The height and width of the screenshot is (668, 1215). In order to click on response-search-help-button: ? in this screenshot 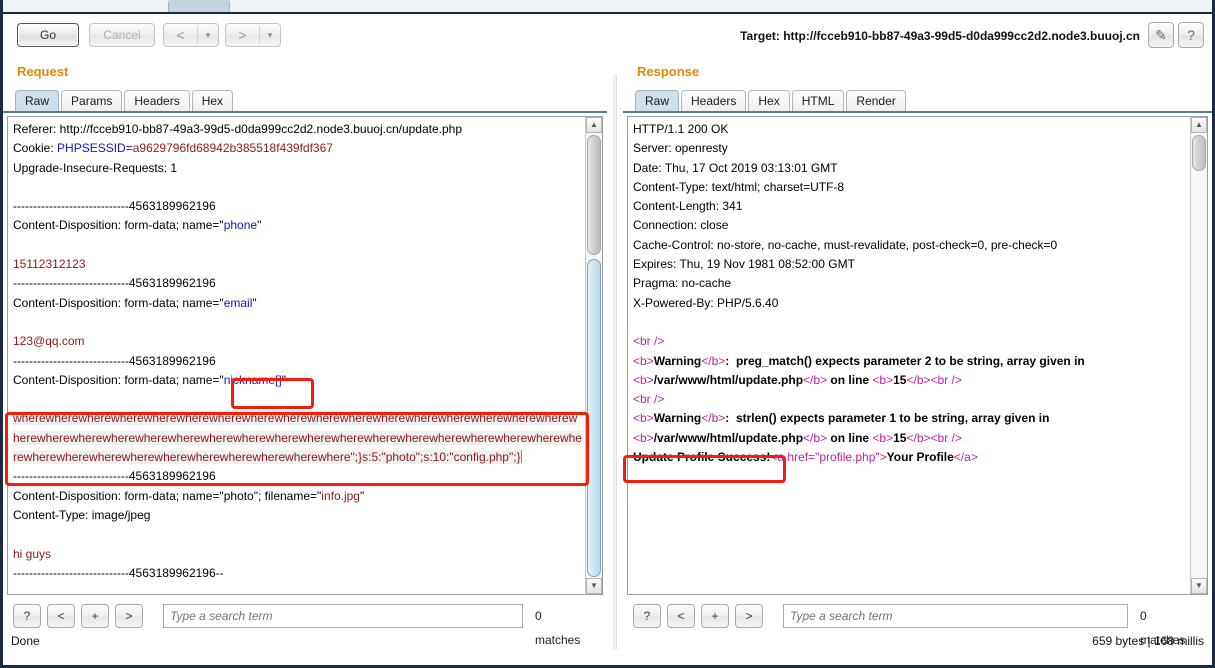, I will do `click(647, 616)`.